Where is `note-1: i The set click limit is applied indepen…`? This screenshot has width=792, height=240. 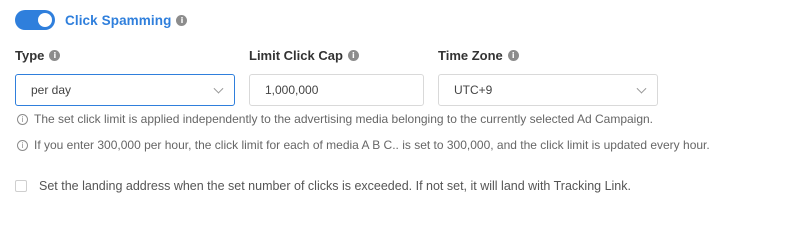 note-1: i The set click limit is applied indepen… is located at coordinates (335, 119).